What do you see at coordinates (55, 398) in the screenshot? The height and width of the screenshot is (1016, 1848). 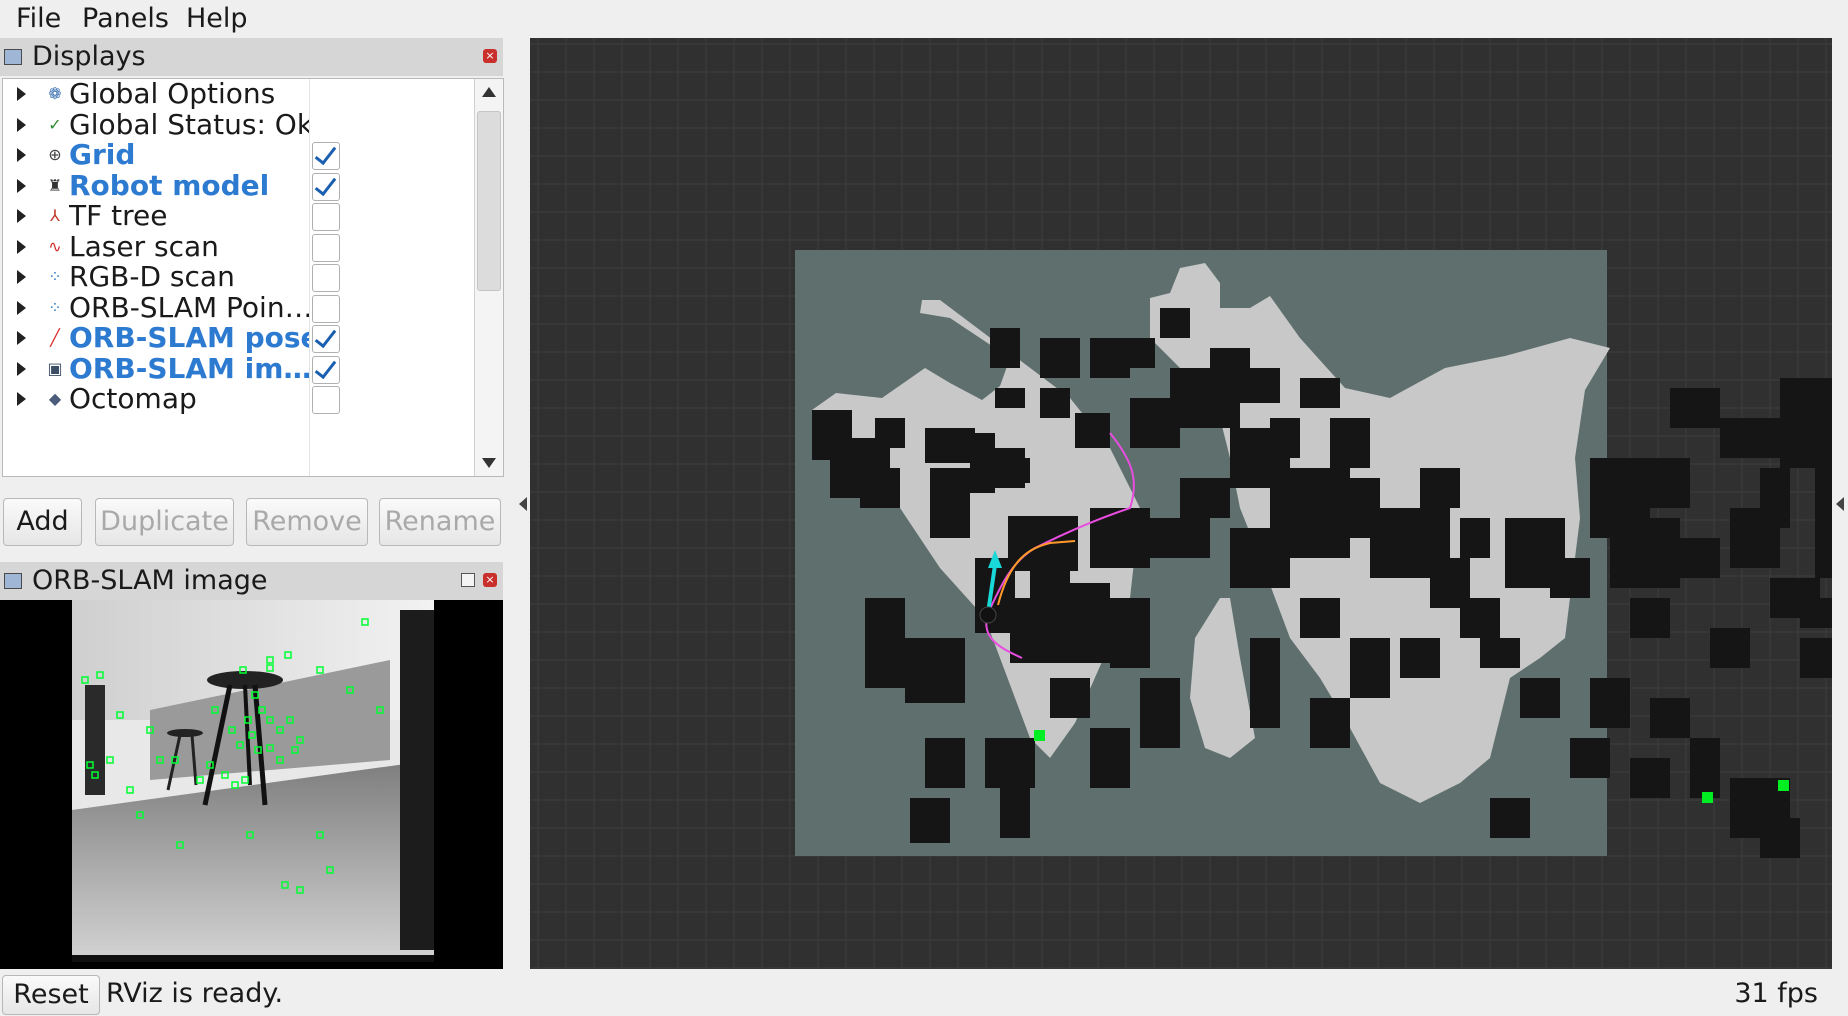 I see `octomap-icon: ◆` at bounding box center [55, 398].